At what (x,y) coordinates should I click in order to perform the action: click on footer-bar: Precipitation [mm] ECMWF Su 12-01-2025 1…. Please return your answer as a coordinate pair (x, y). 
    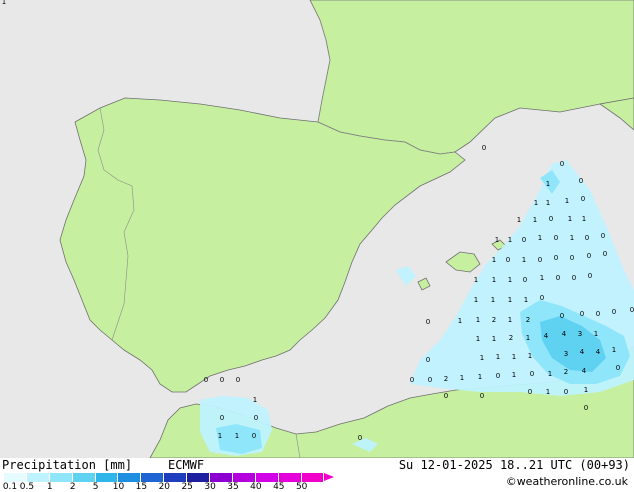
    Looking at the image, I should click on (317, 475).